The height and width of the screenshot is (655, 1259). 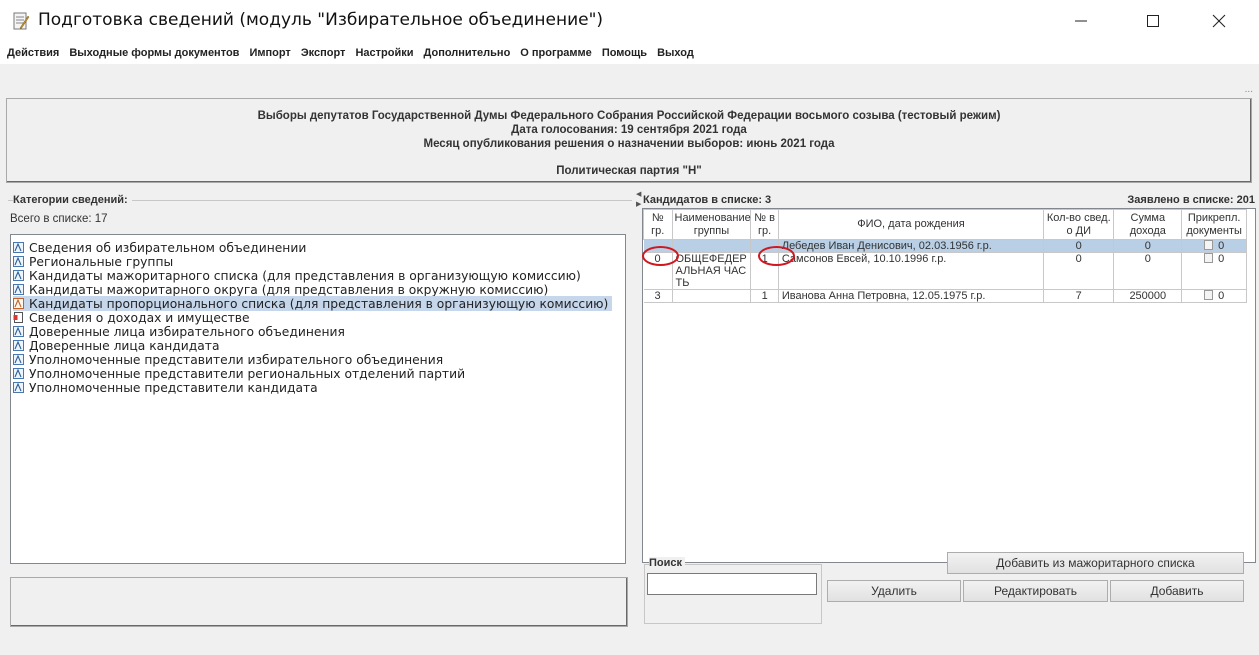 What do you see at coordinates (173, 387) in the screenshot?
I see `category-label: Уполномоченные представители кандидата` at bounding box center [173, 387].